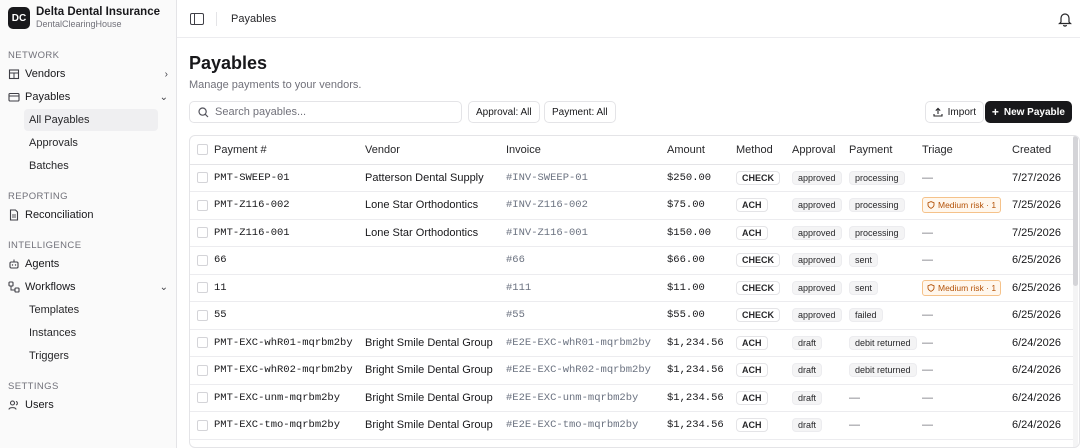 This screenshot has height=448, width=1080. I want to click on created-date-cell: 7/27/2026, so click(1042, 178).